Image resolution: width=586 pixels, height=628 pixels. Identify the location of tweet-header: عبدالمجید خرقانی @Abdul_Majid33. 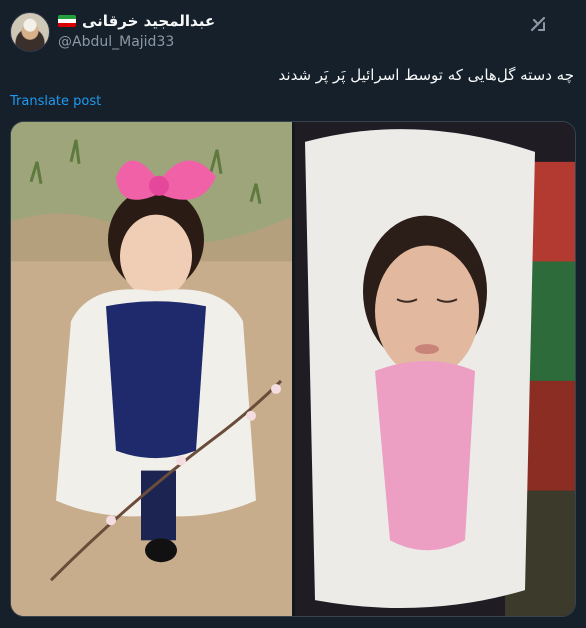
(293, 32).